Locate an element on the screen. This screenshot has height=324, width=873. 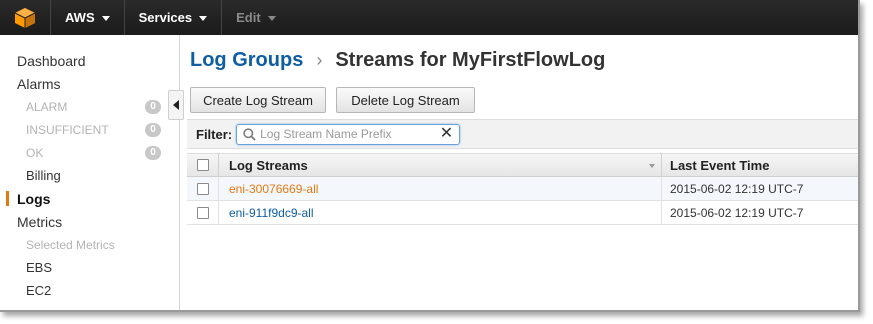
sidebar-item-billing: Billing is located at coordinates (89, 175).